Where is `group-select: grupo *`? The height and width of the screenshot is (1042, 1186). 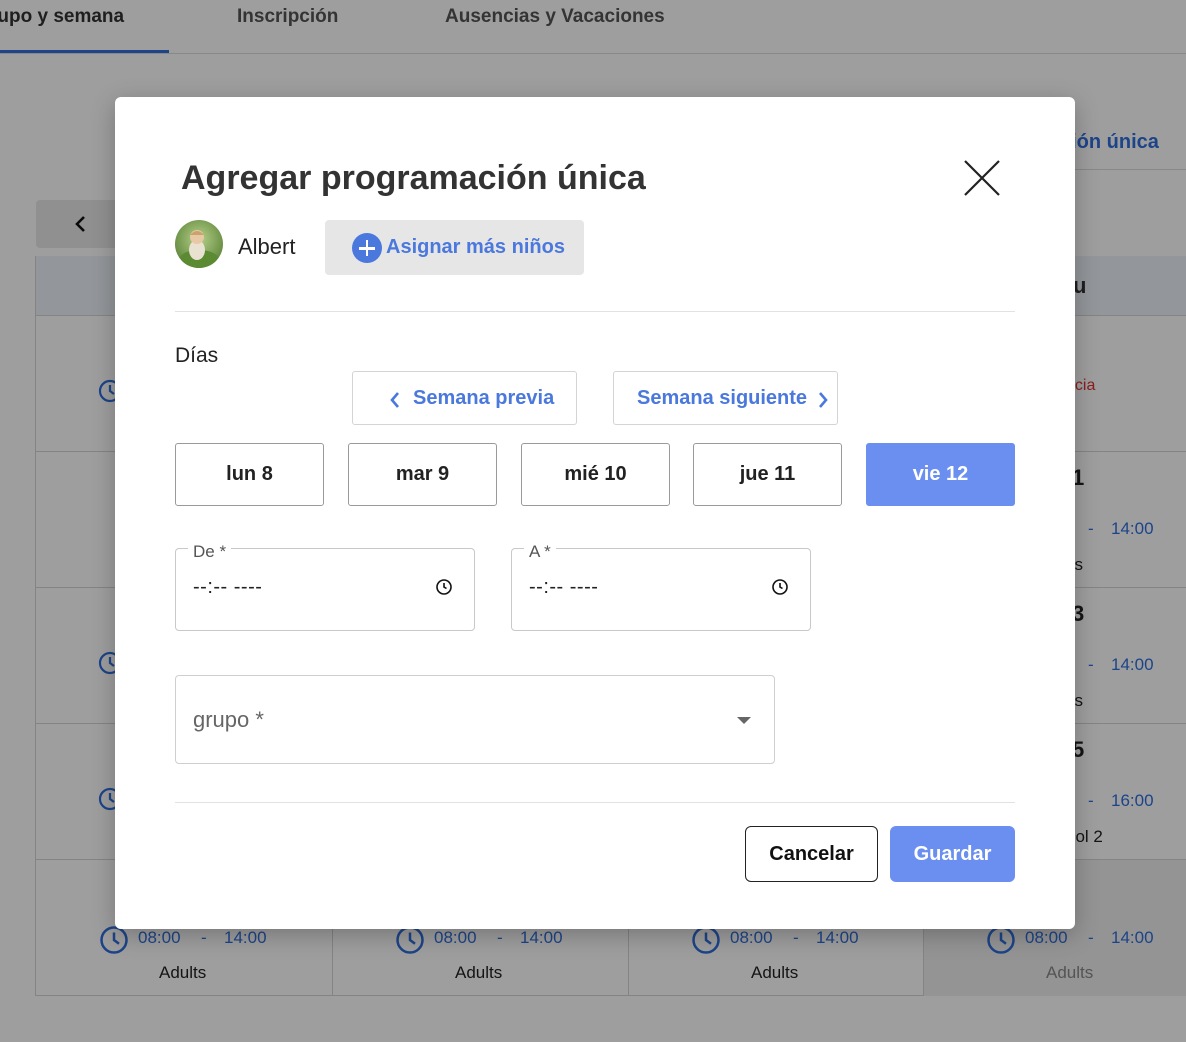 group-select: grupo * is located at coordinates (475, 719).